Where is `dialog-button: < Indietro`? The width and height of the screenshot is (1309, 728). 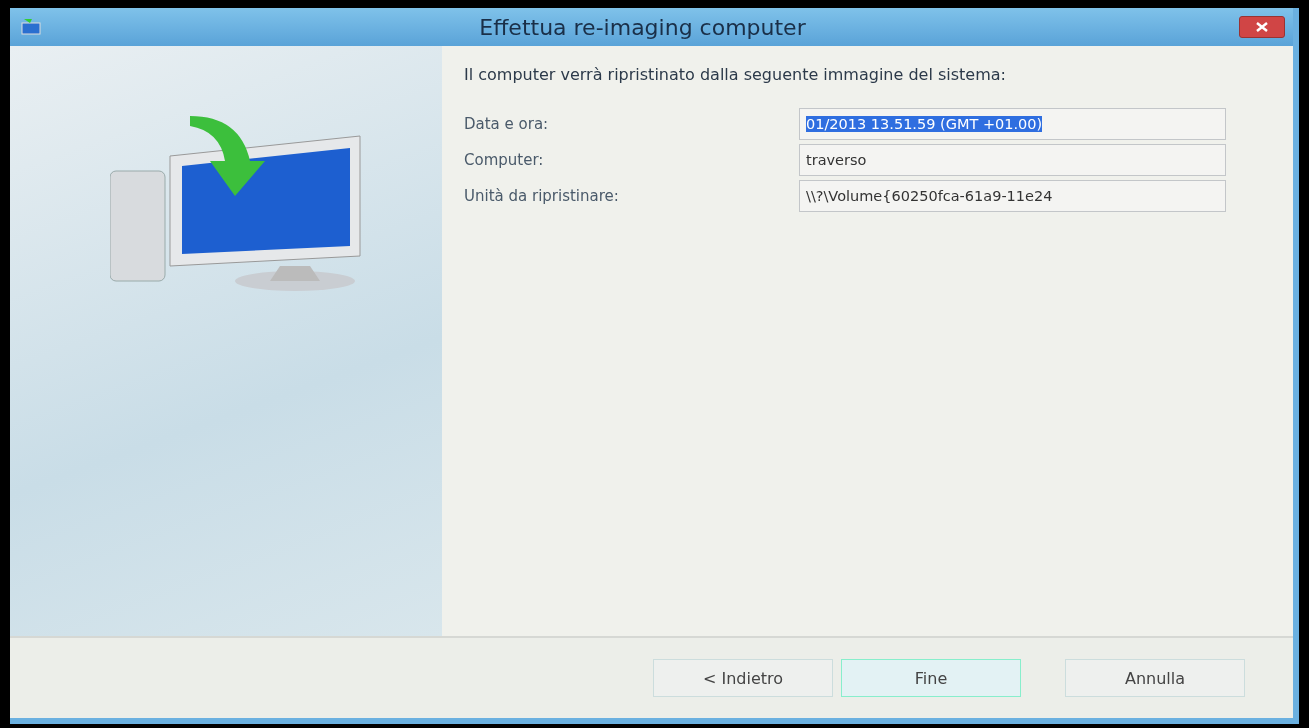 dialog-button: < Indietro is located at coordinates (743, 678).